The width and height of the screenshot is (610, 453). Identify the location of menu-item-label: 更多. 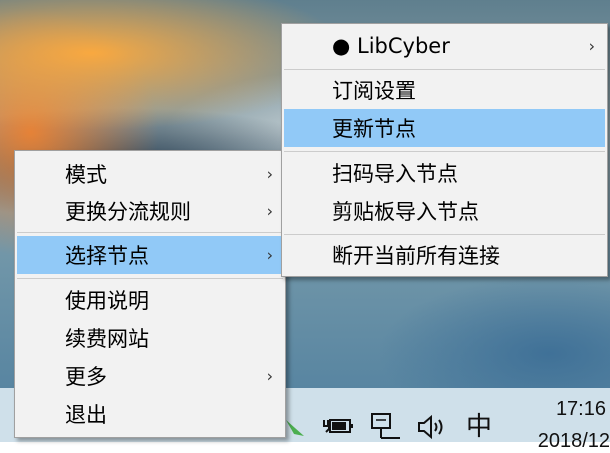
(86, 377).